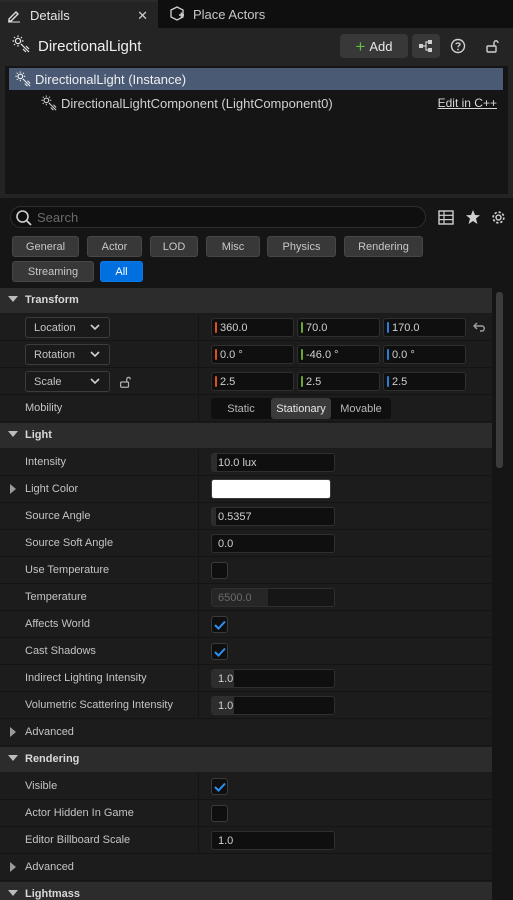 Image resolution: width=513 pixels, height=900 pixels. Describe the element at coordinates (252, 354) in the screenshot. I see `rotation-x-field: 0.0 °` at that location.